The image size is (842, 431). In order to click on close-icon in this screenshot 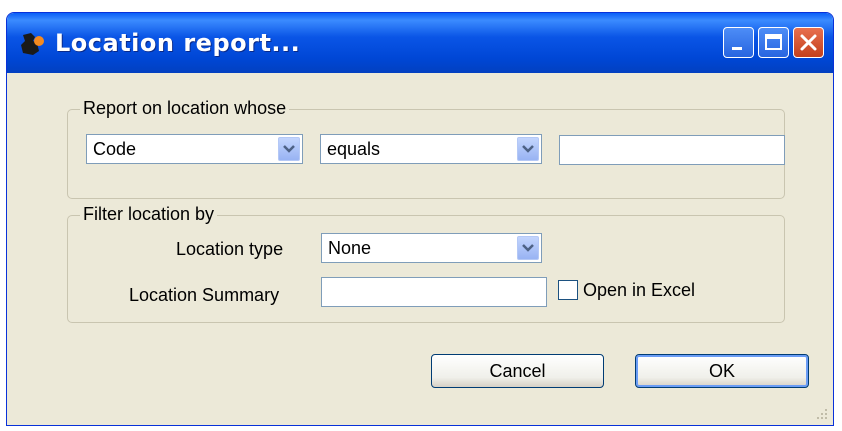, I will do `click(808, 42)`.